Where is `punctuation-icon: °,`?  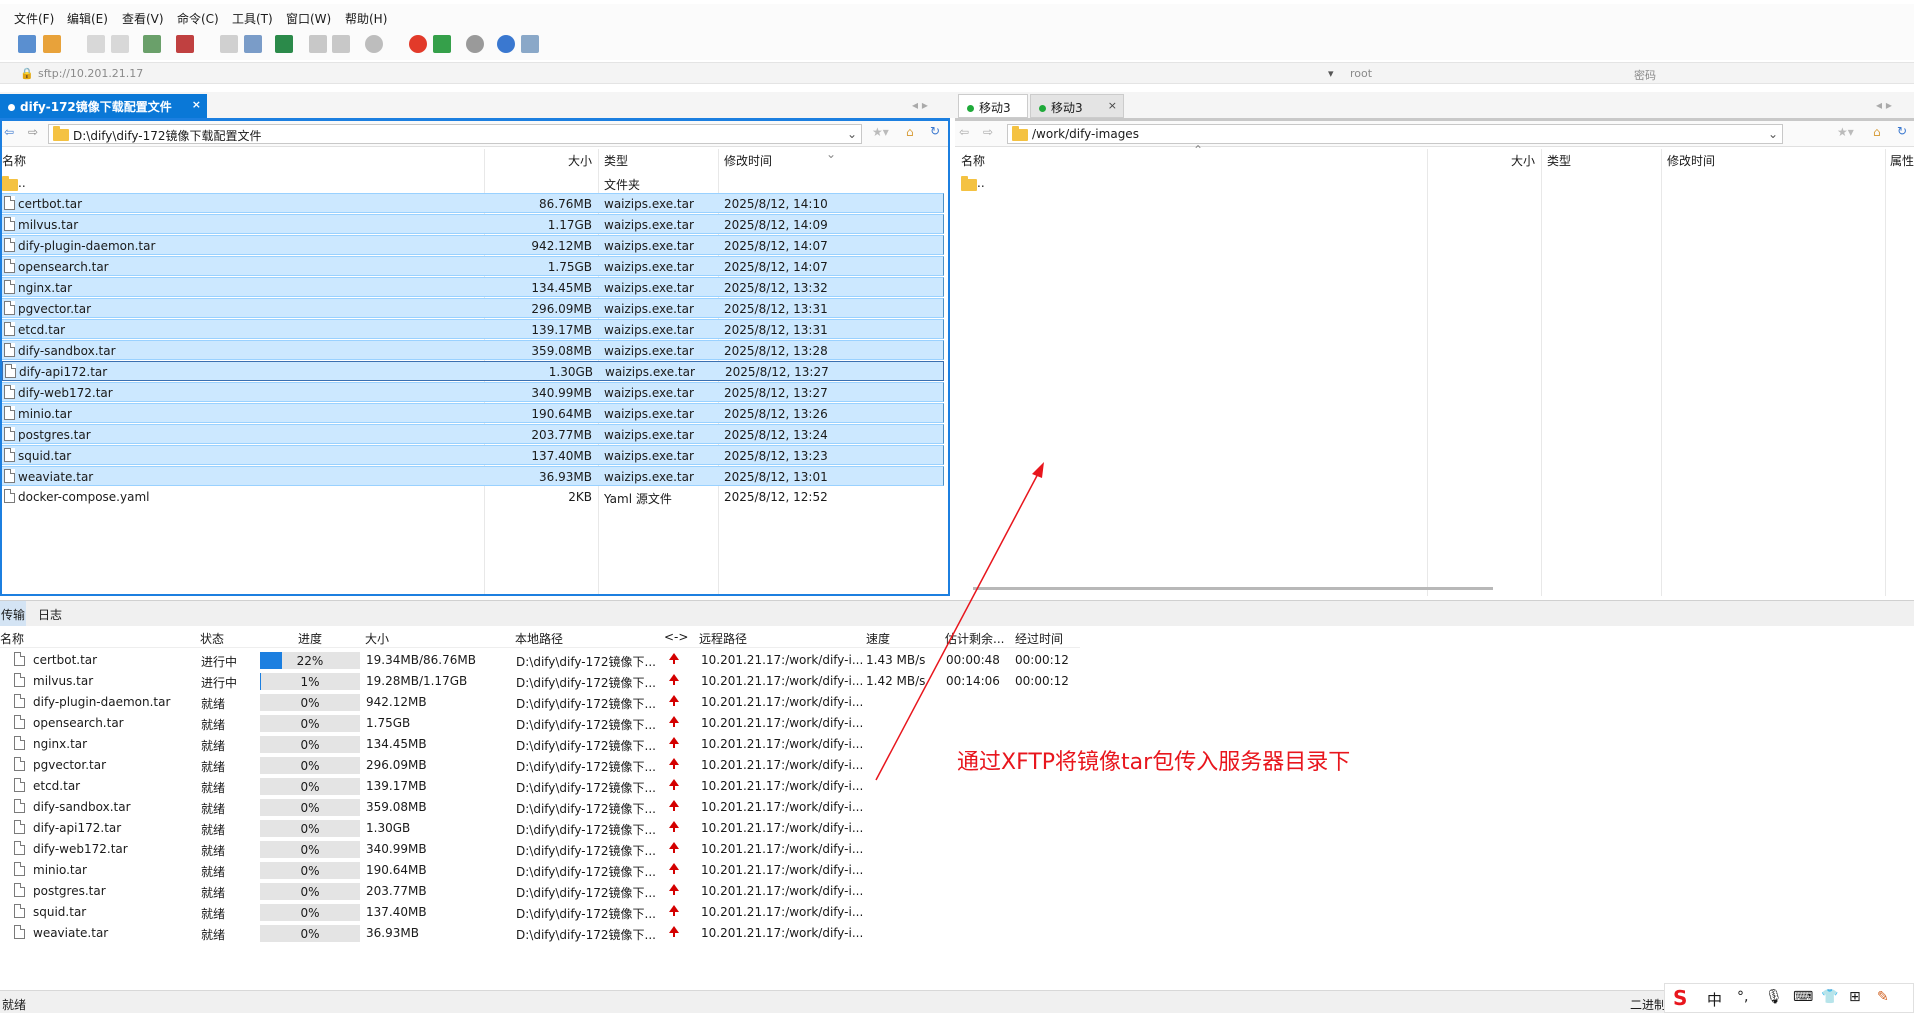 punctuation-icon: °, is located at coordinates (1742, 997).